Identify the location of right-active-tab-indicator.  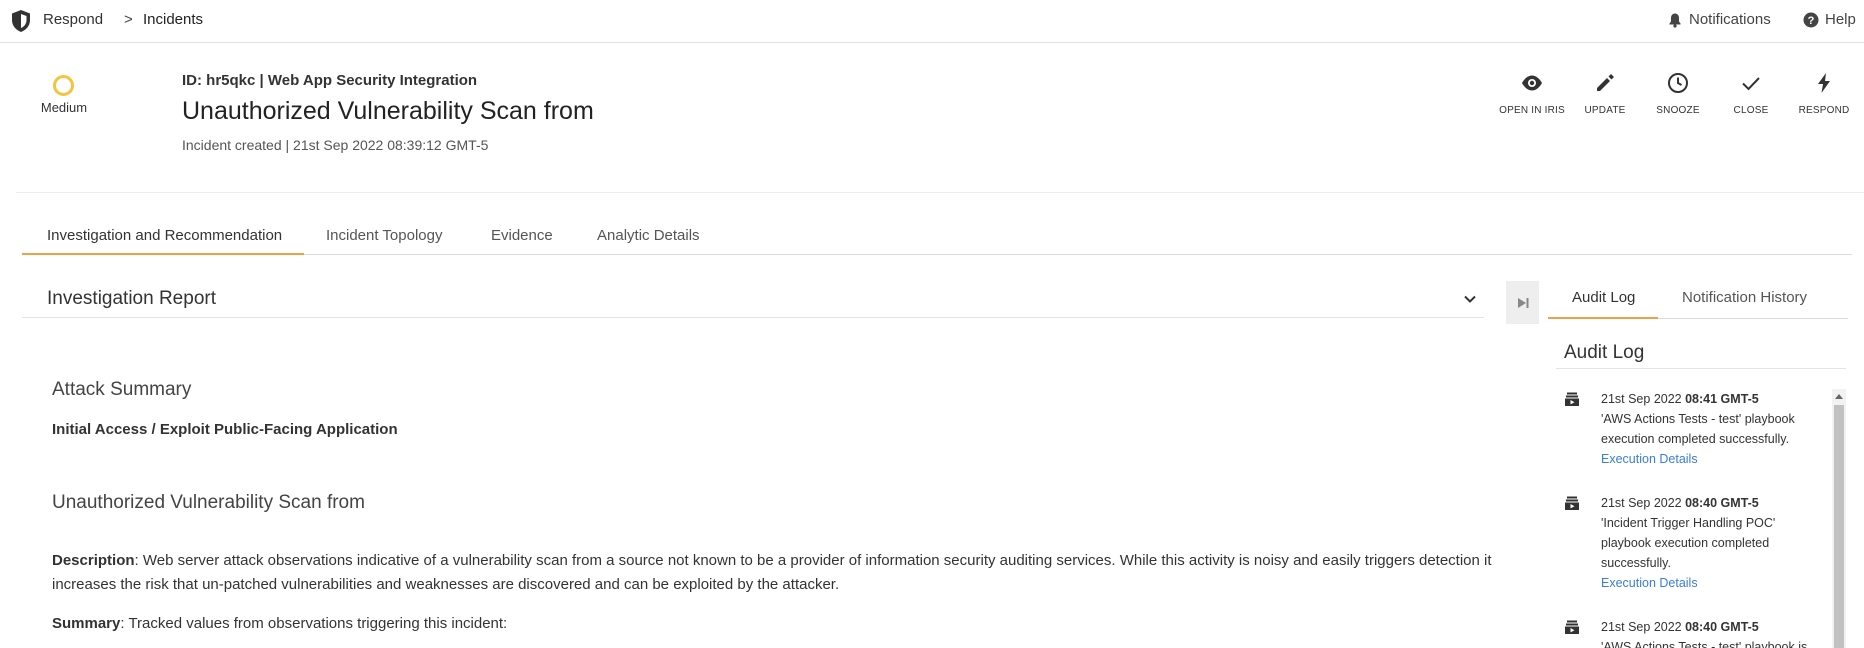
(1603, 318).